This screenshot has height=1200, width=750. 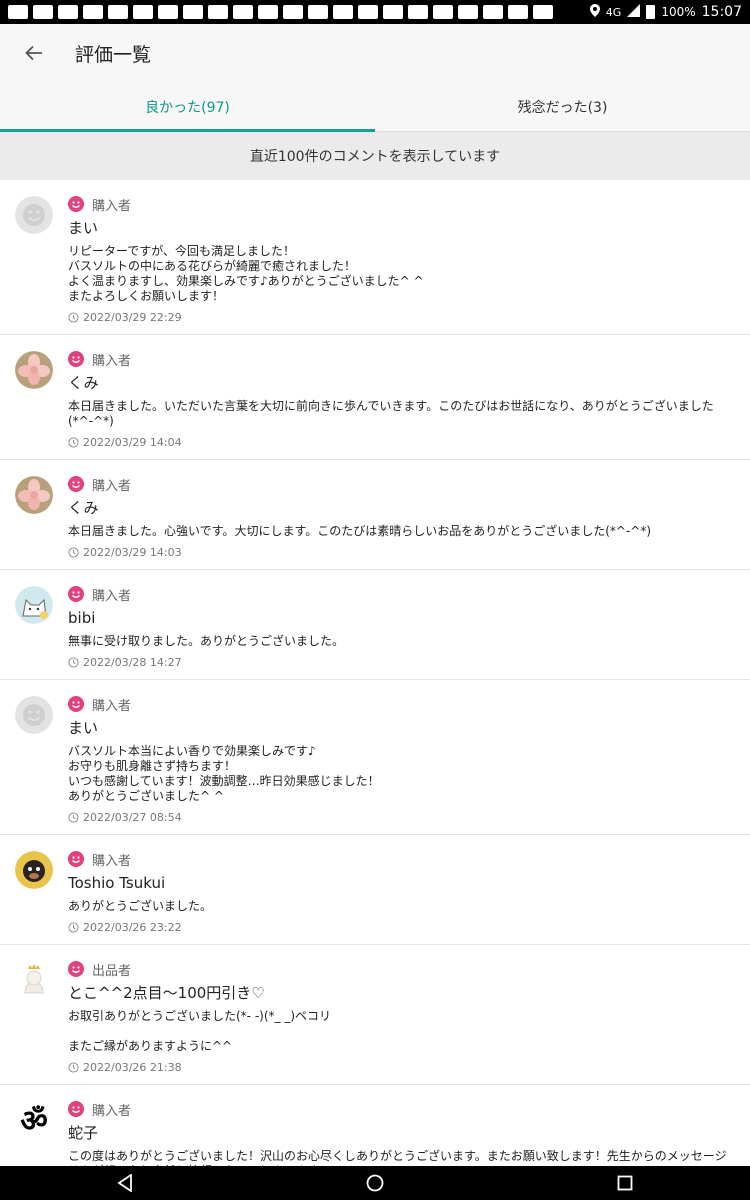 I want to click on nav-back-icon, so click(x=124, y=1183).